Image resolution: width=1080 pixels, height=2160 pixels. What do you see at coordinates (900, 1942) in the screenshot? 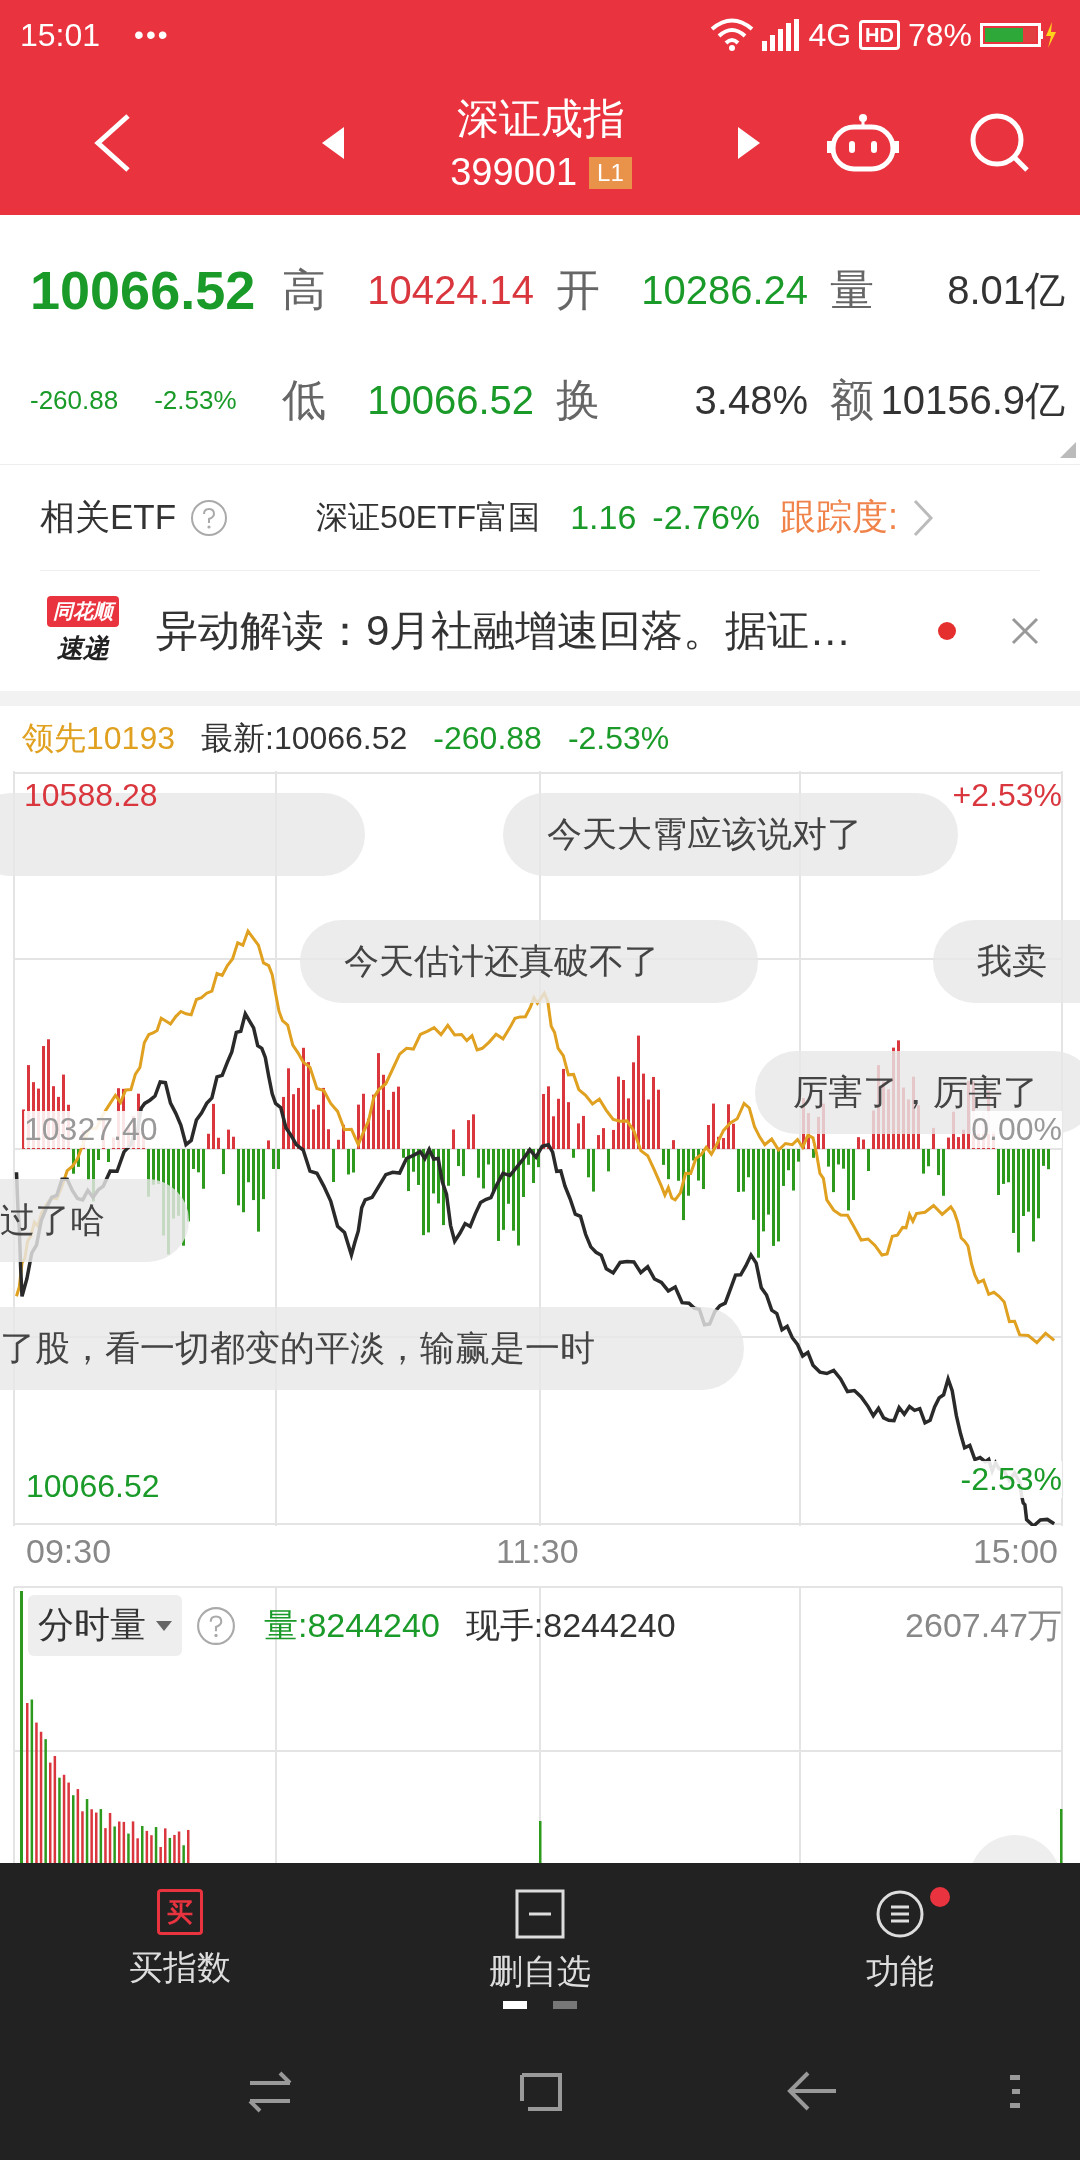
I see `toolbar-button: 功能` at bounding box center [900, 1942].